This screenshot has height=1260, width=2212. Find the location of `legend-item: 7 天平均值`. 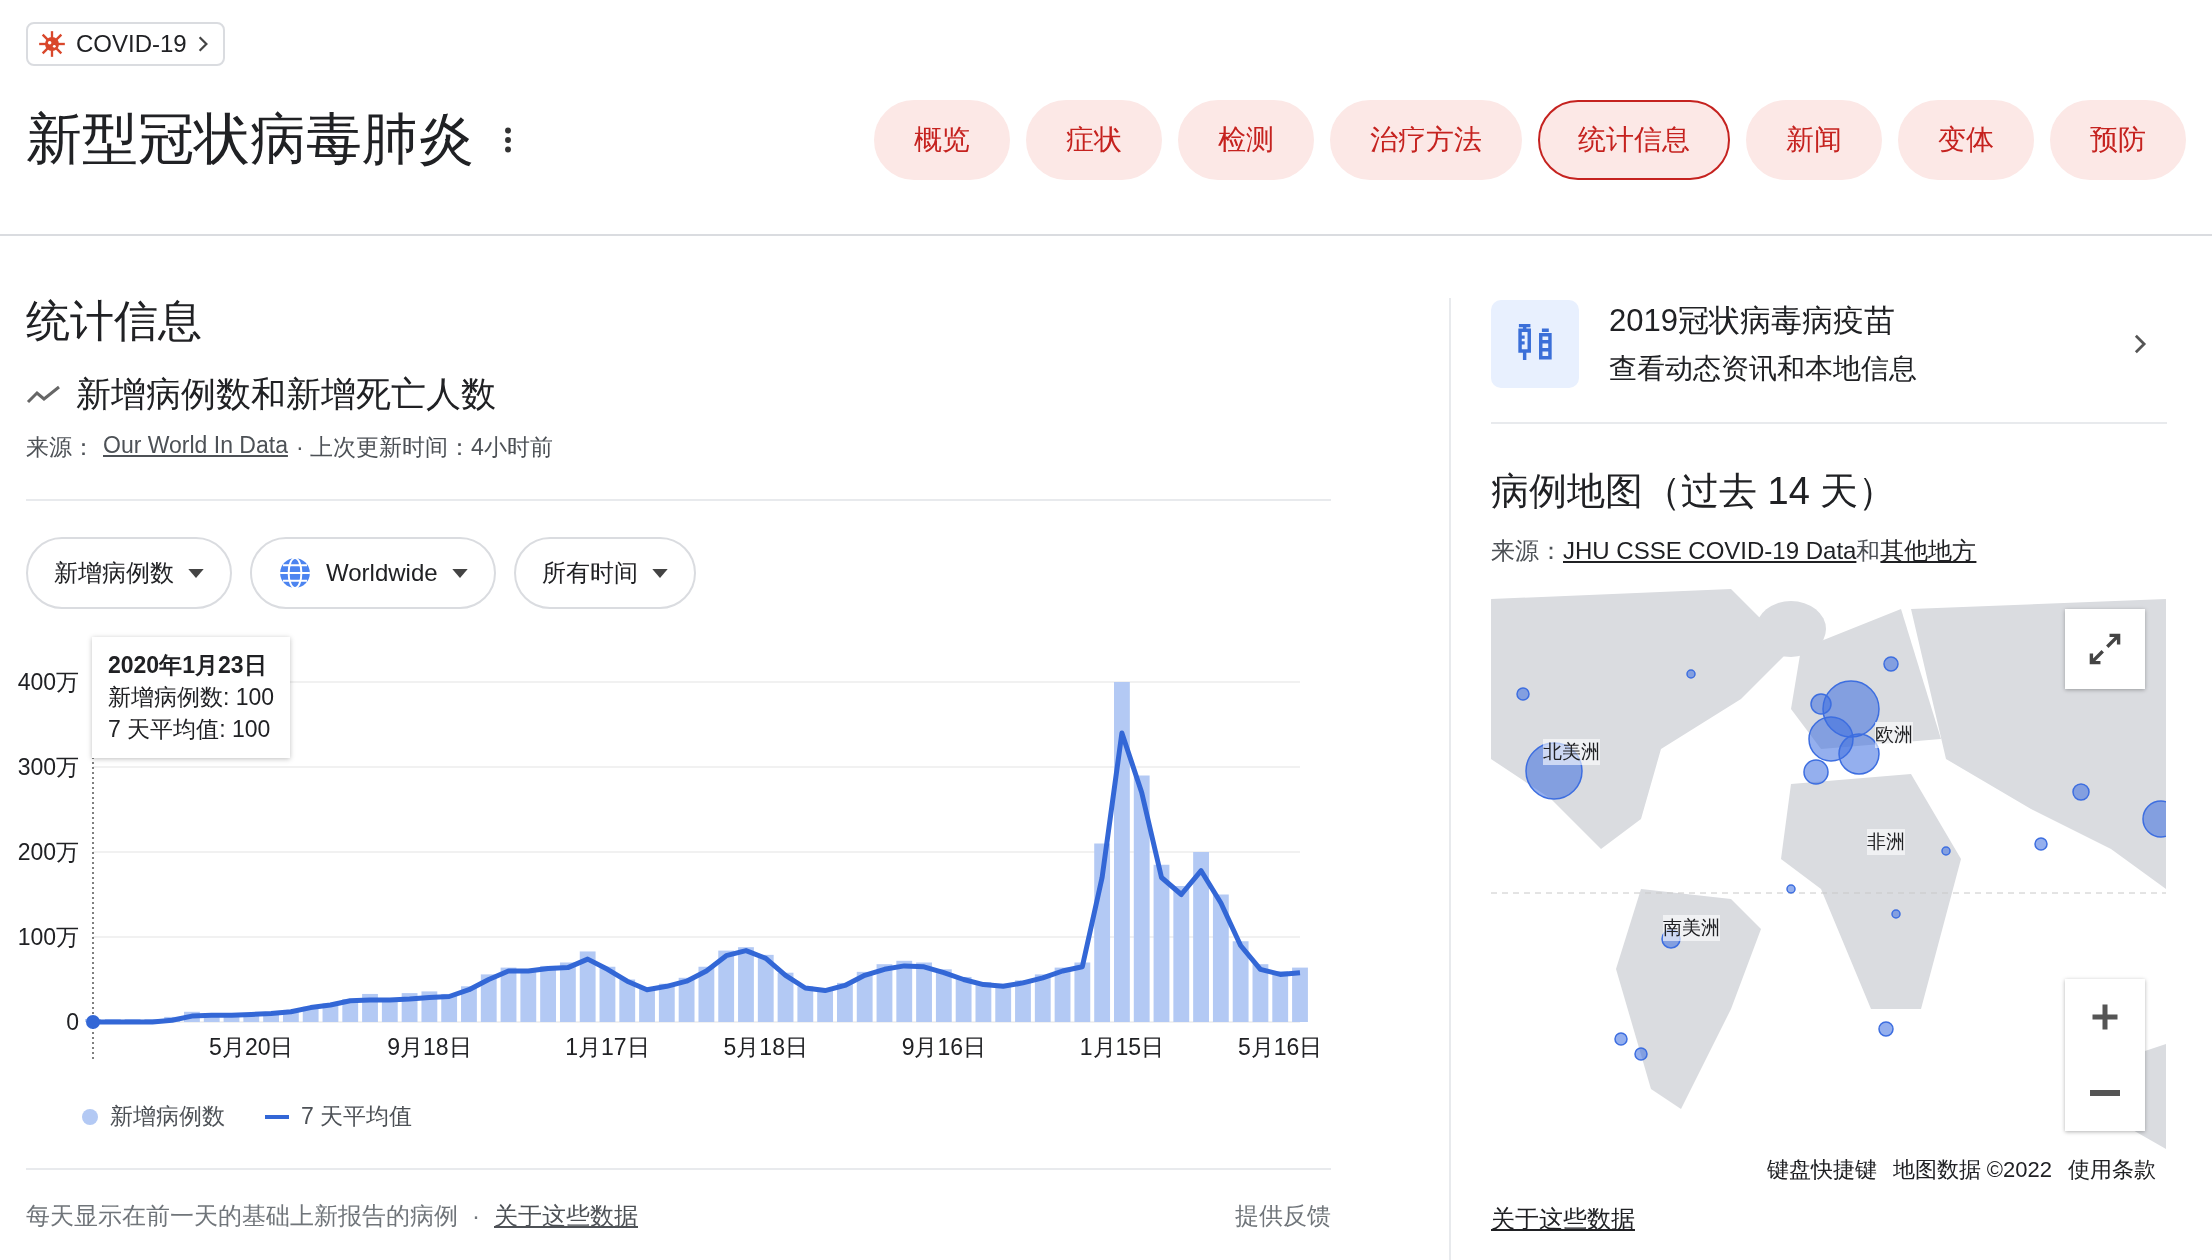

legend-item: 7 天平均值 is located at coordinates (339, 1116).